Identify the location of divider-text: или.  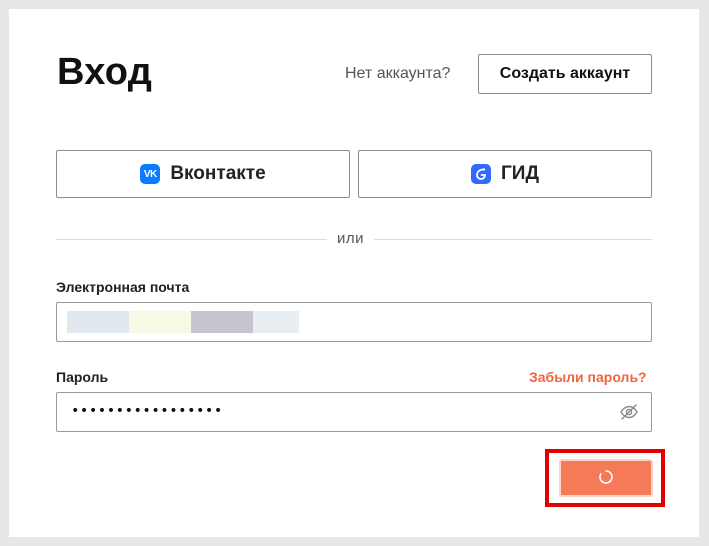
(351, 238).